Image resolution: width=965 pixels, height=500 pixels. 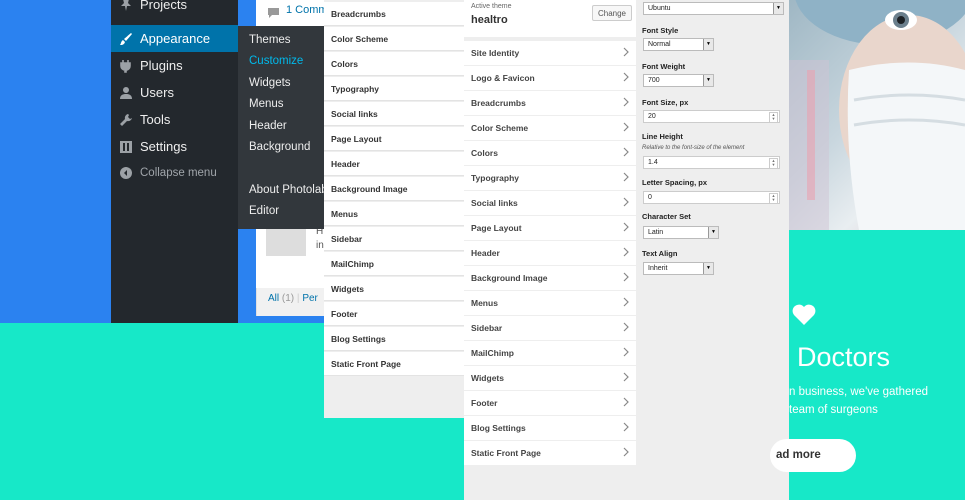 I want to click on menu-item-label: Appearance, so click(x=175, y=38).